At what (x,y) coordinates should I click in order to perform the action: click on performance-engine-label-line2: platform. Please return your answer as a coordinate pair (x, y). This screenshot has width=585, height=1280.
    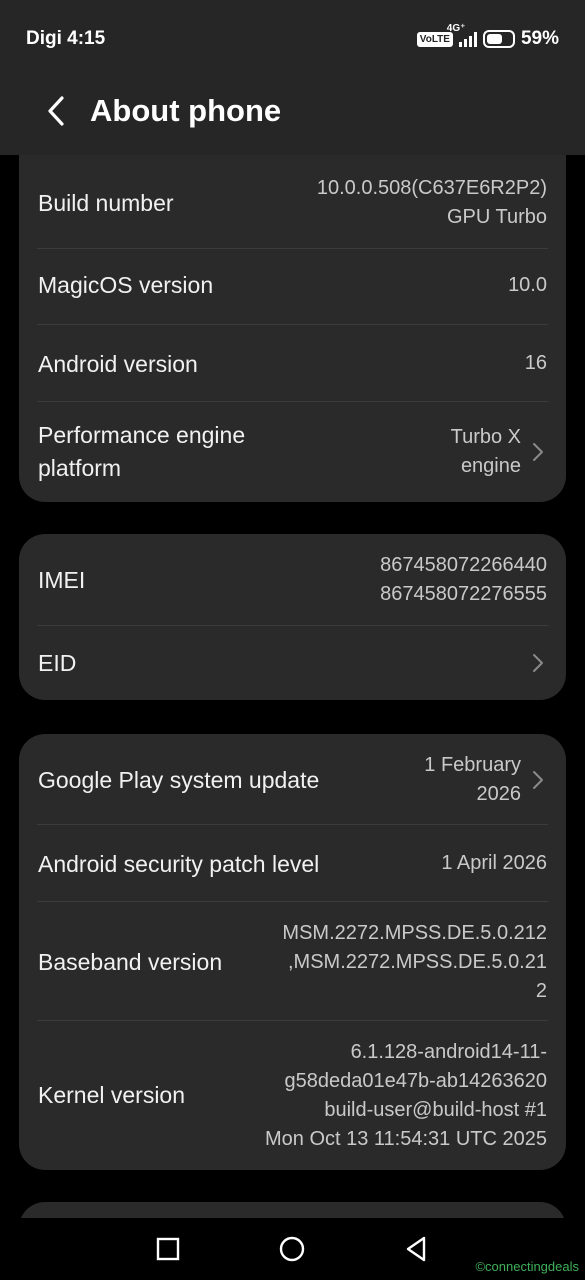
    Looking at the image, I should click on (80, 468).